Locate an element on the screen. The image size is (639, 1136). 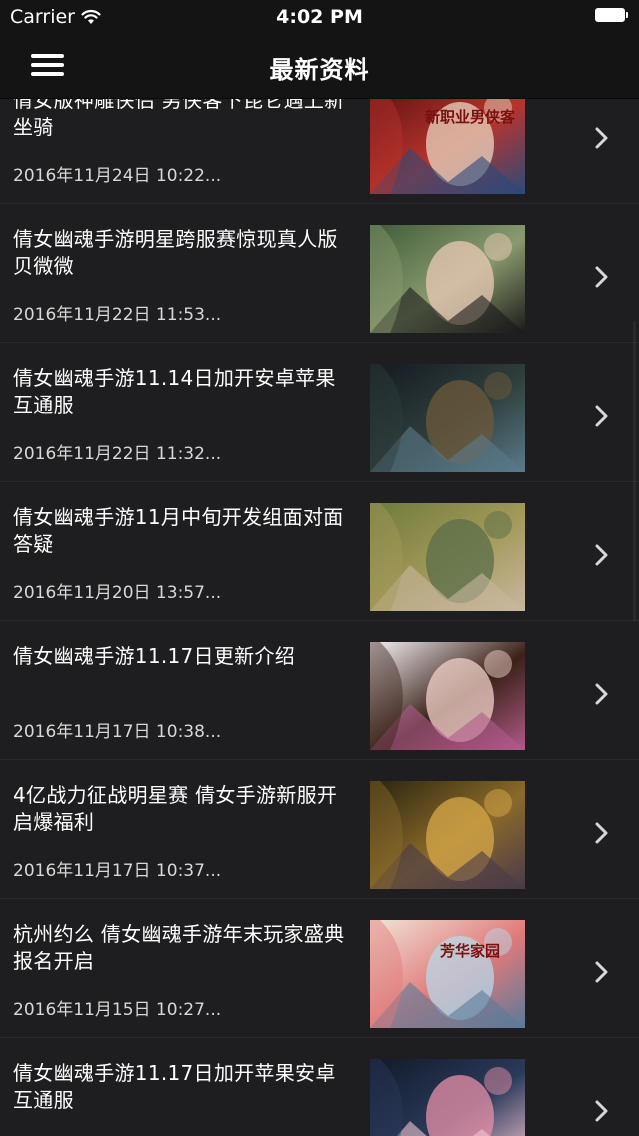
scroll-indicator is located at coordinates (634, 471).